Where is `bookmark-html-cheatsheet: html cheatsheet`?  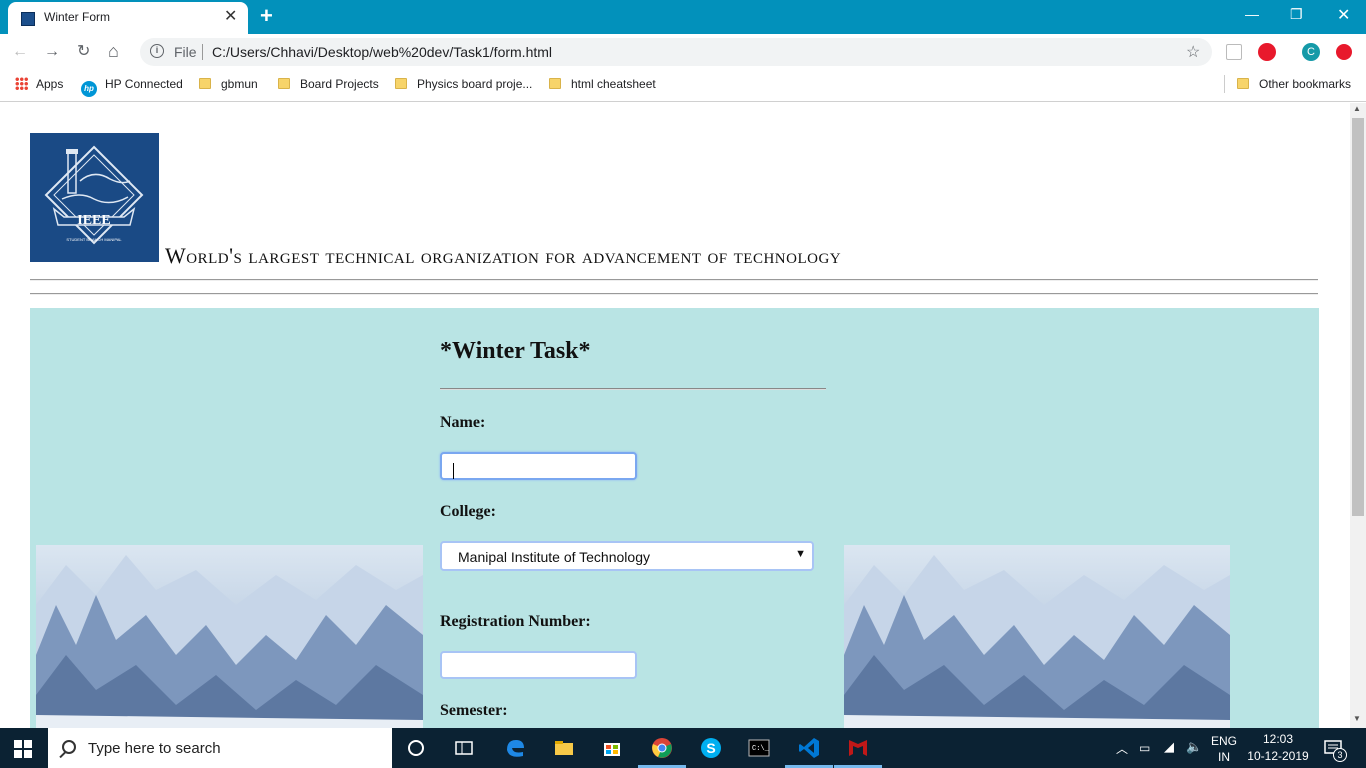 bookmark-html-cheatsheet: html cheatsheet is located at coordinates (602, 84).